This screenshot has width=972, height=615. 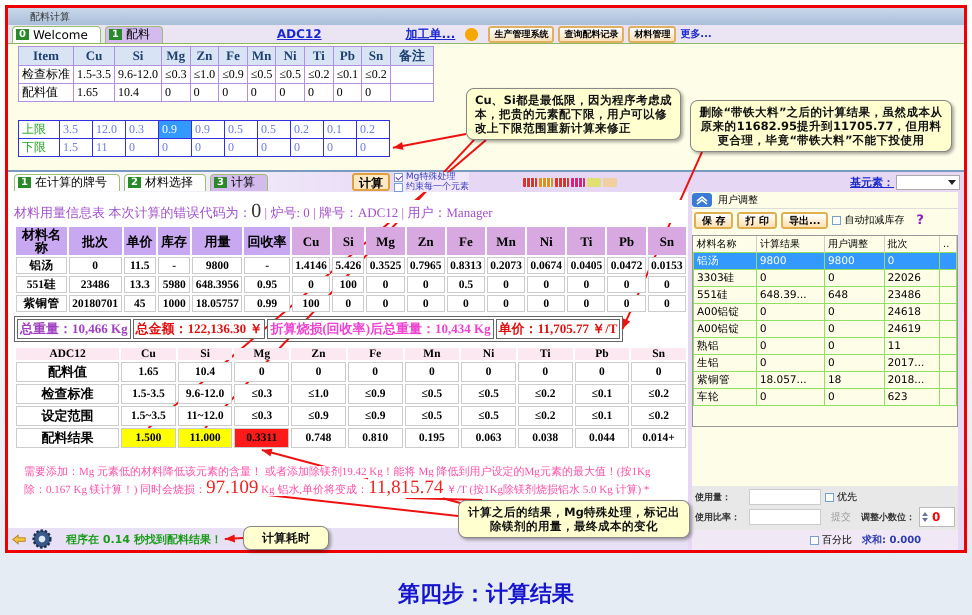 What do you see at coordinates (217, 284) in the screenshot?
I see `table-cell: 648.3956` at bounding box center [217, 284].